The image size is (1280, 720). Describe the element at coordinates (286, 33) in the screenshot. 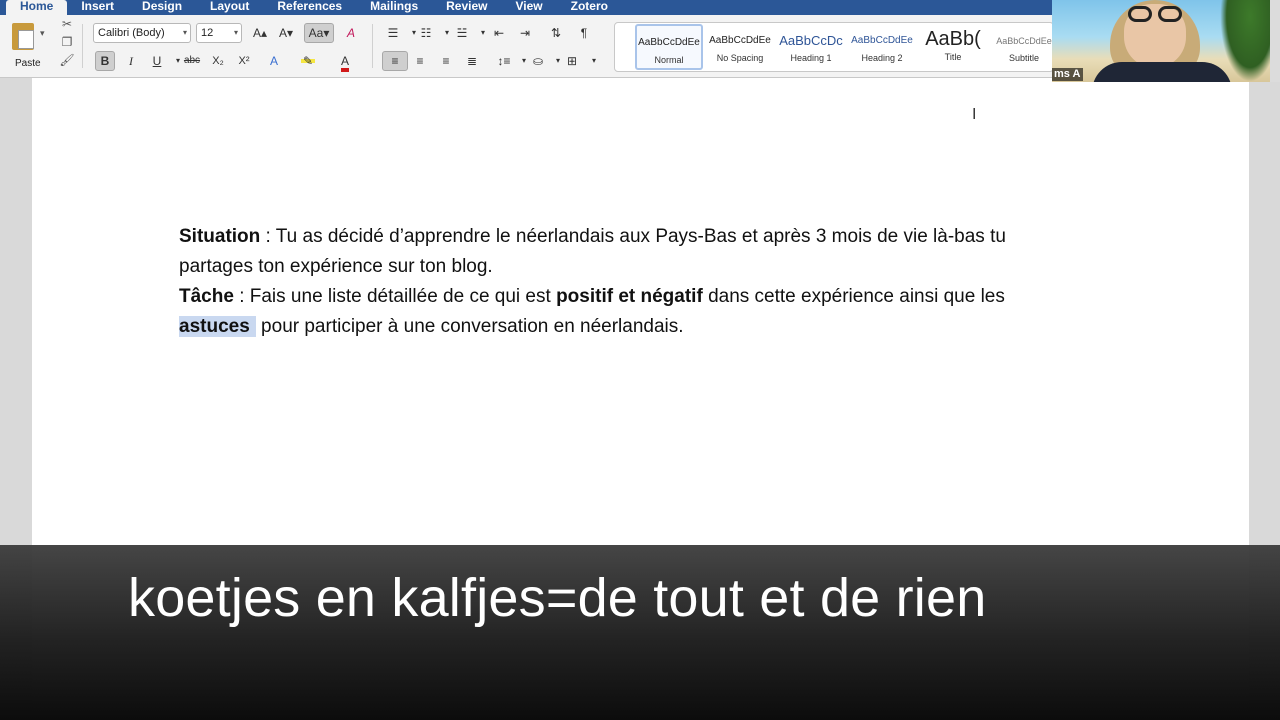

I see `shrink-font-button: A▾` at that location.